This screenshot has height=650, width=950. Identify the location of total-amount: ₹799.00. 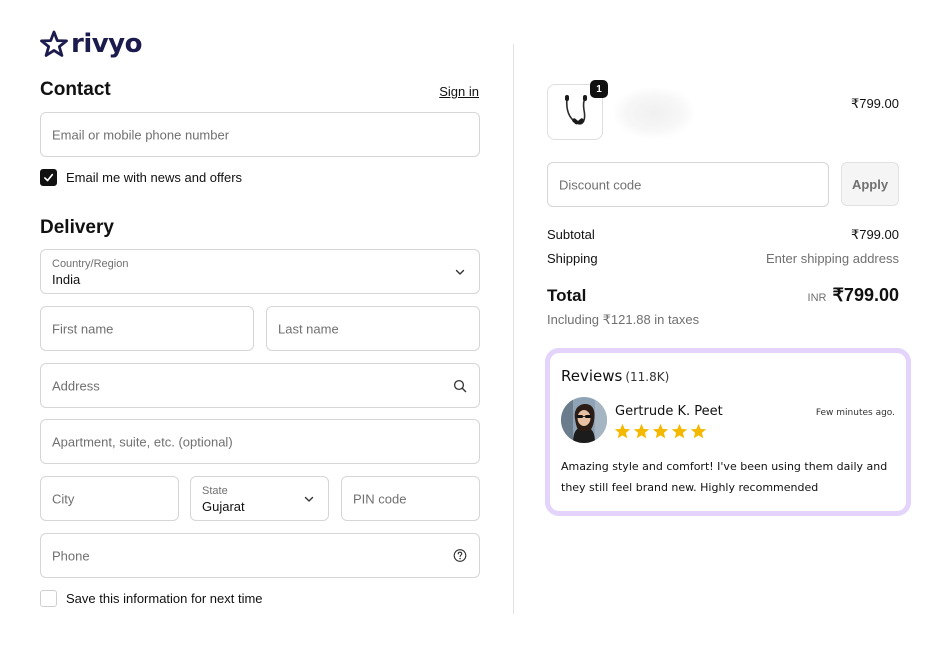
(865, 295).